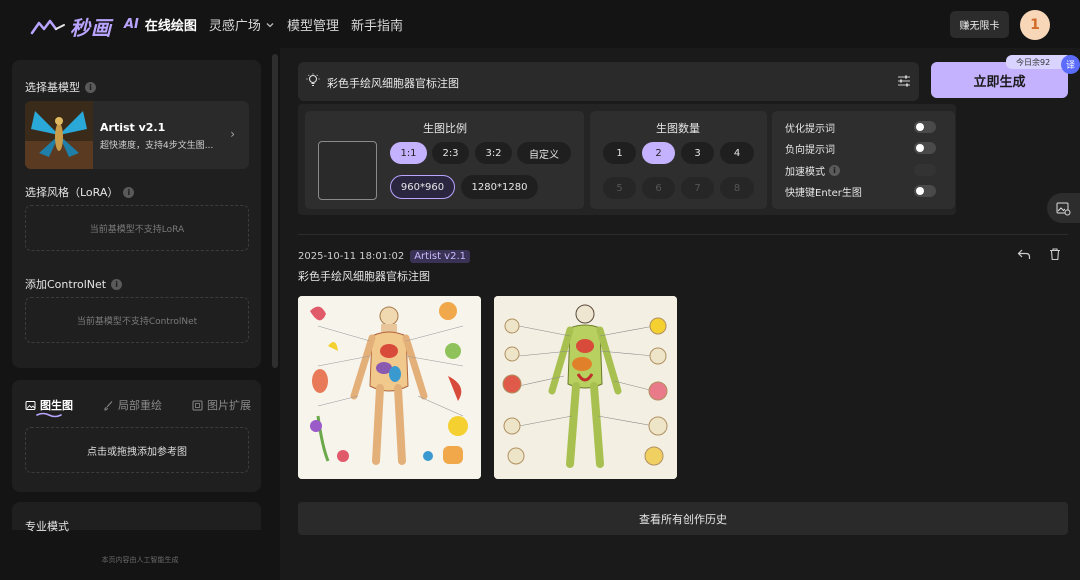 This screenshot has height=580, width=1080. What do you see at coordinates (737, 153) in the screenshot?
I see `count-option: 4` at bounding box center [737, 153].